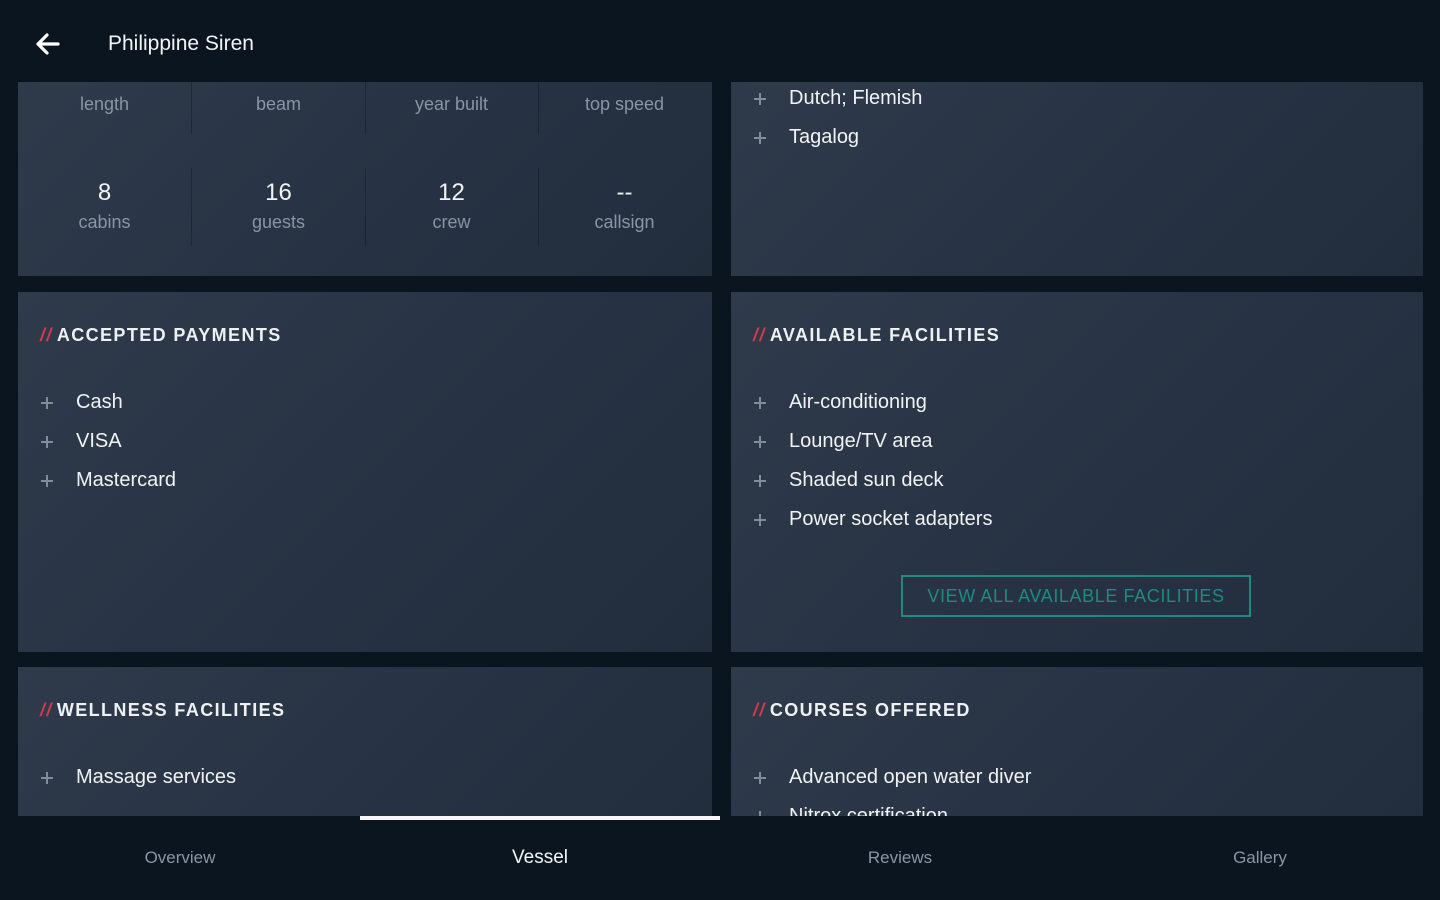 This screenshot has height=900, width=1440. Describe the element at coordinates (278, 192) in the screenshot. I see `spec-value: 16` at that location.